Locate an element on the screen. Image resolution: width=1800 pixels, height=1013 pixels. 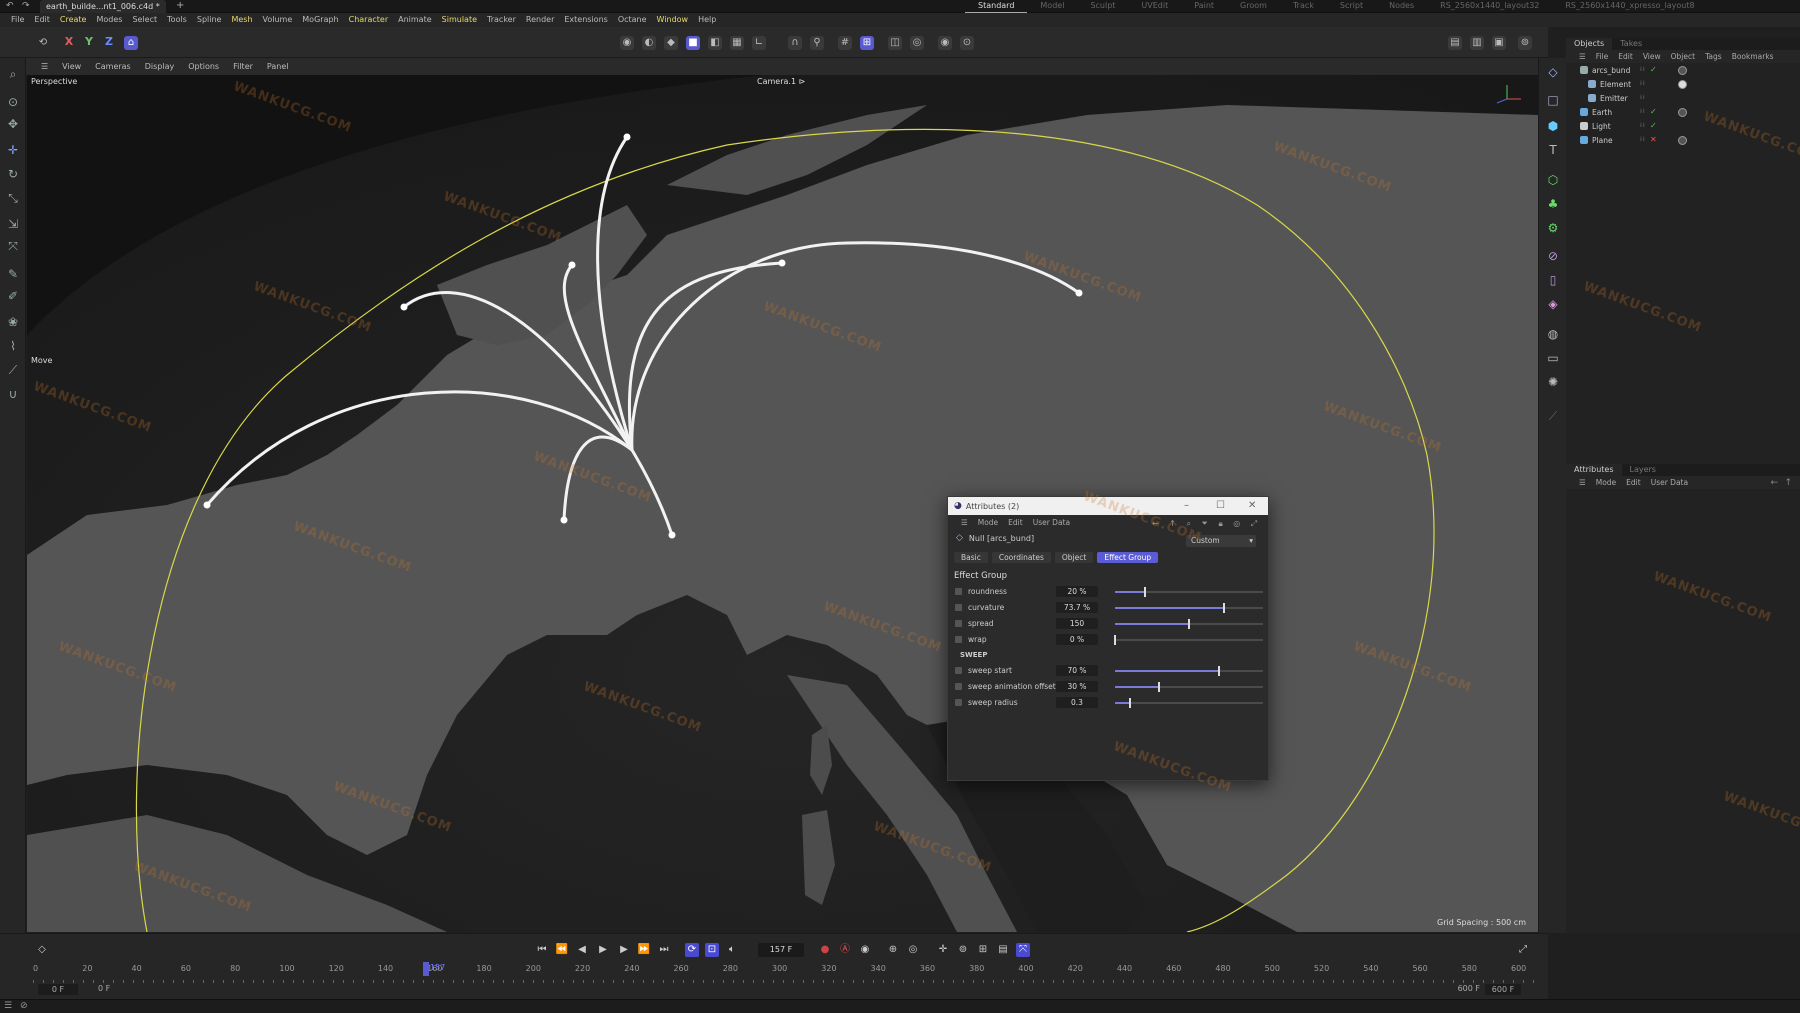
undo-icon: ↶ is located at coordinates (10, 6).